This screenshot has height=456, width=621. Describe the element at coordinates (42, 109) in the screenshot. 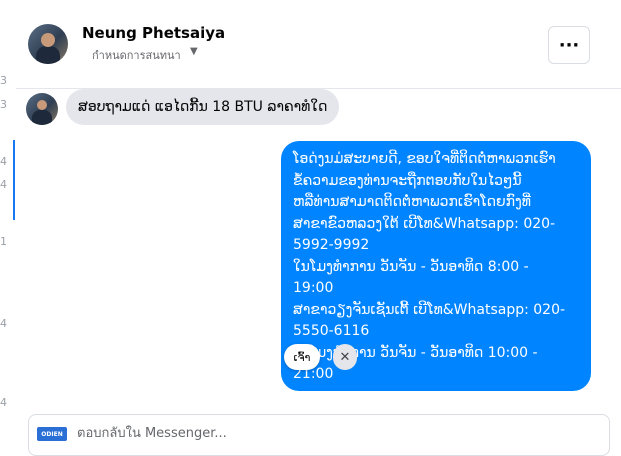

I see `sender-avatar` at that location.